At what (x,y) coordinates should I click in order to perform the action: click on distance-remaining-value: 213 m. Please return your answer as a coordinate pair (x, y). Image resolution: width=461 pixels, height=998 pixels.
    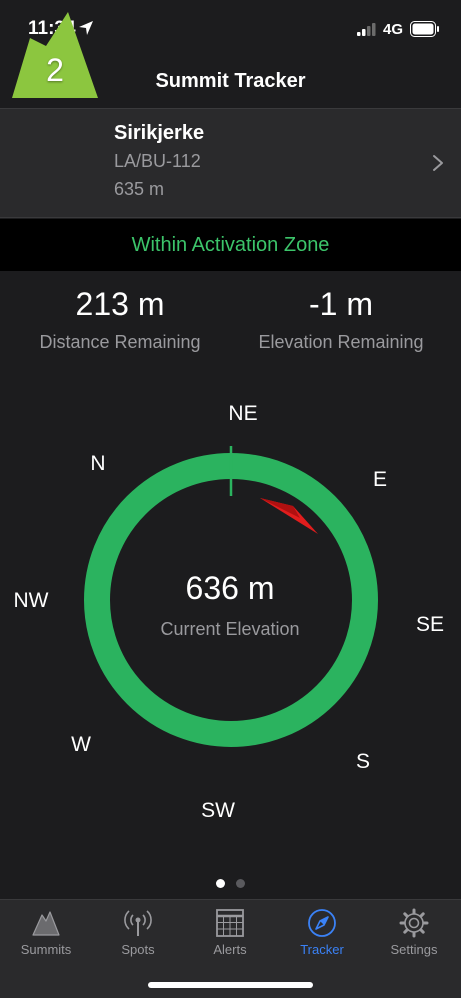
    Looking at the image, I should click on (120, 304).